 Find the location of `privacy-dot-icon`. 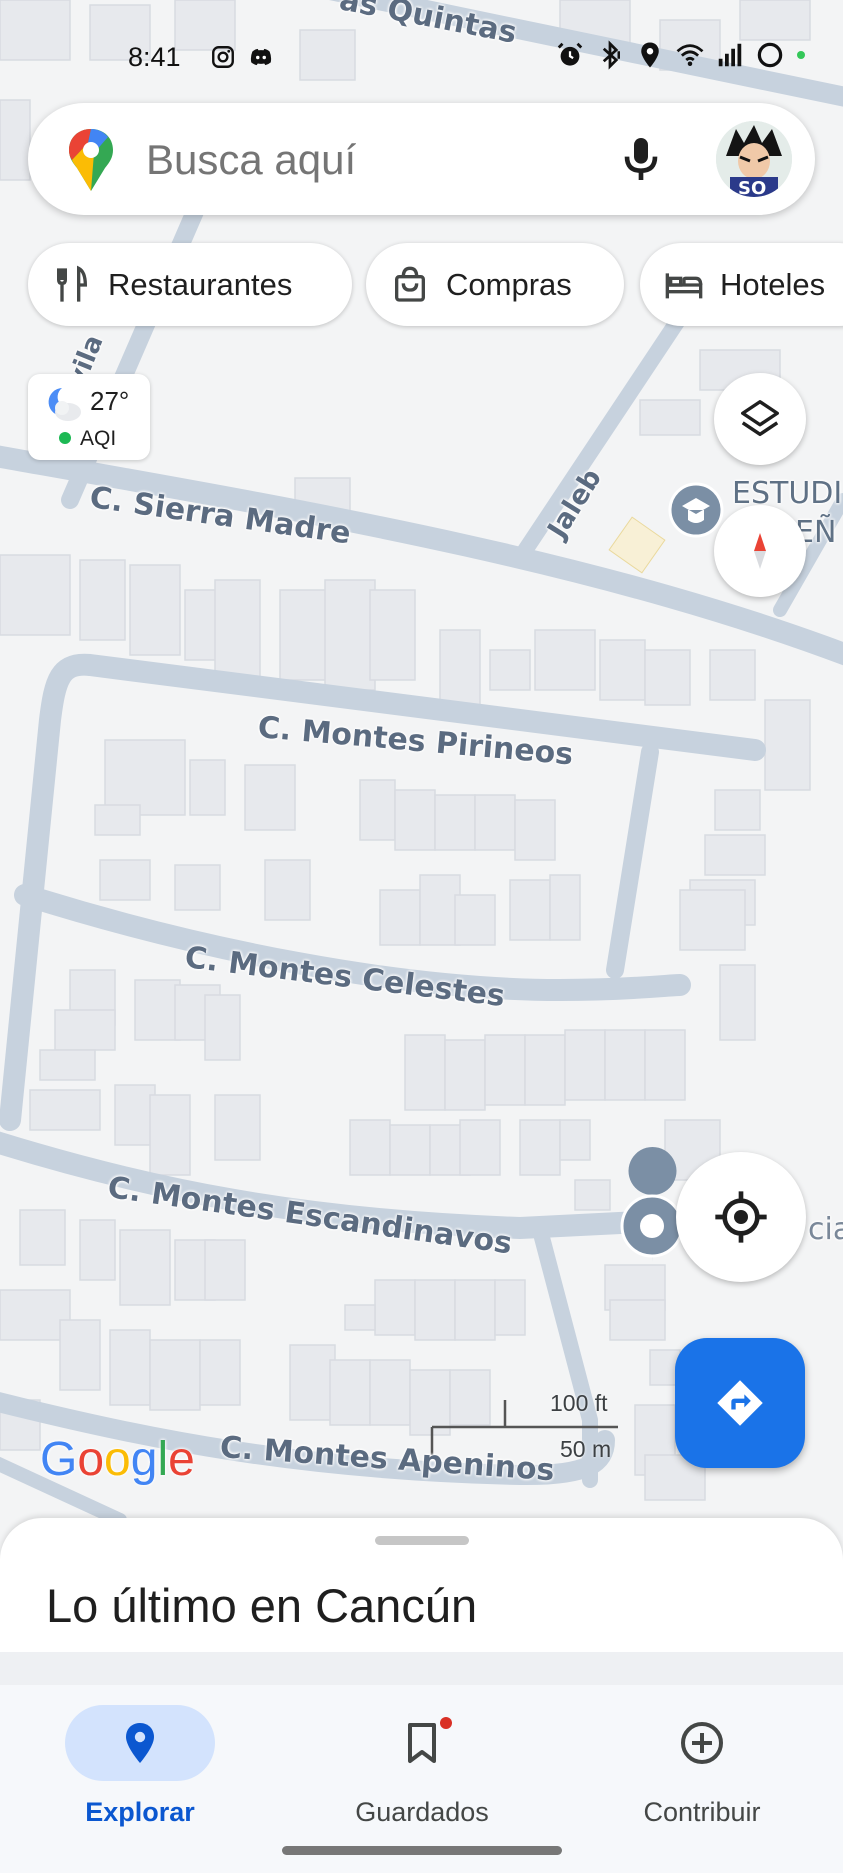

privacy-dot-icon is located at coordinates (801, 55).